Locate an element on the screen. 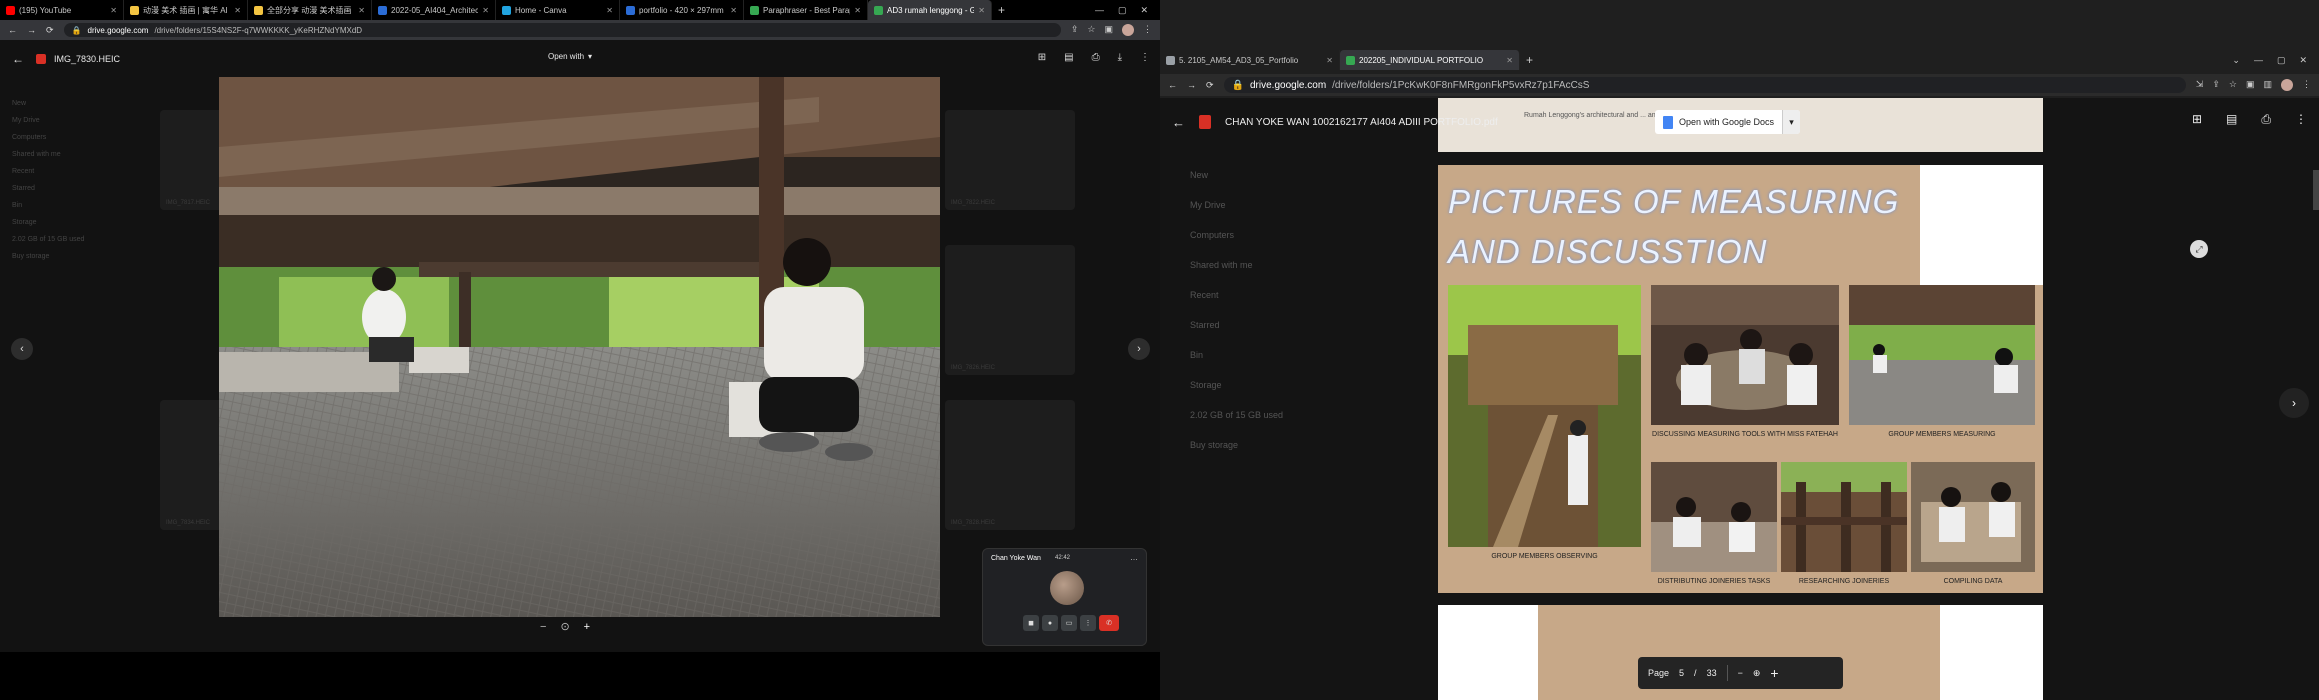 This screenshot has width=2319, height=700. tab: 202205_INDIVIDUAL PORTFOLIO ✕ is located at coordinates (1430, 60).